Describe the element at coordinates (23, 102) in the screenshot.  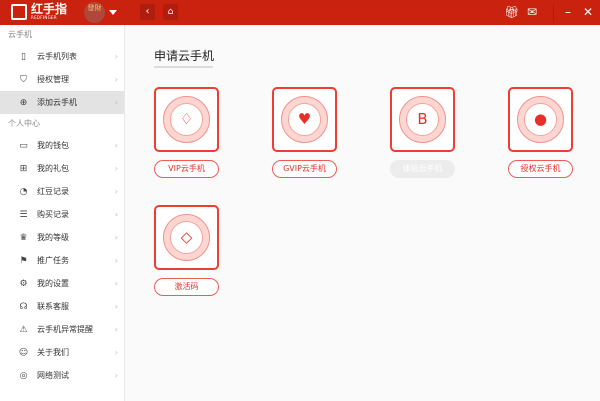
I see `plus-circle-icon: ⊕` at that location.